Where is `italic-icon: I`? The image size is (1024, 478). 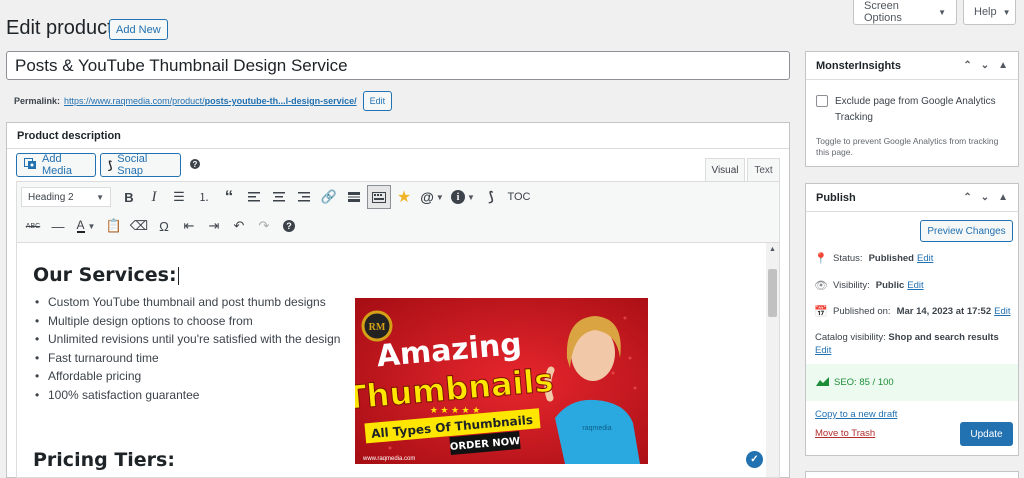 italic-icon: I is located at coordinates (154, 197).